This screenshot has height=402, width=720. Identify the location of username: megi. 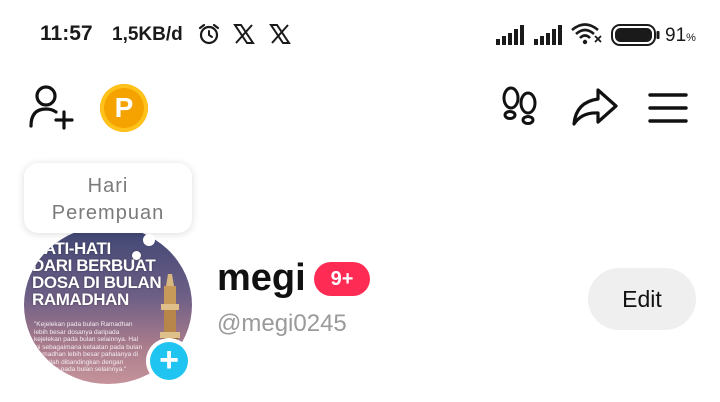
(261, 278).